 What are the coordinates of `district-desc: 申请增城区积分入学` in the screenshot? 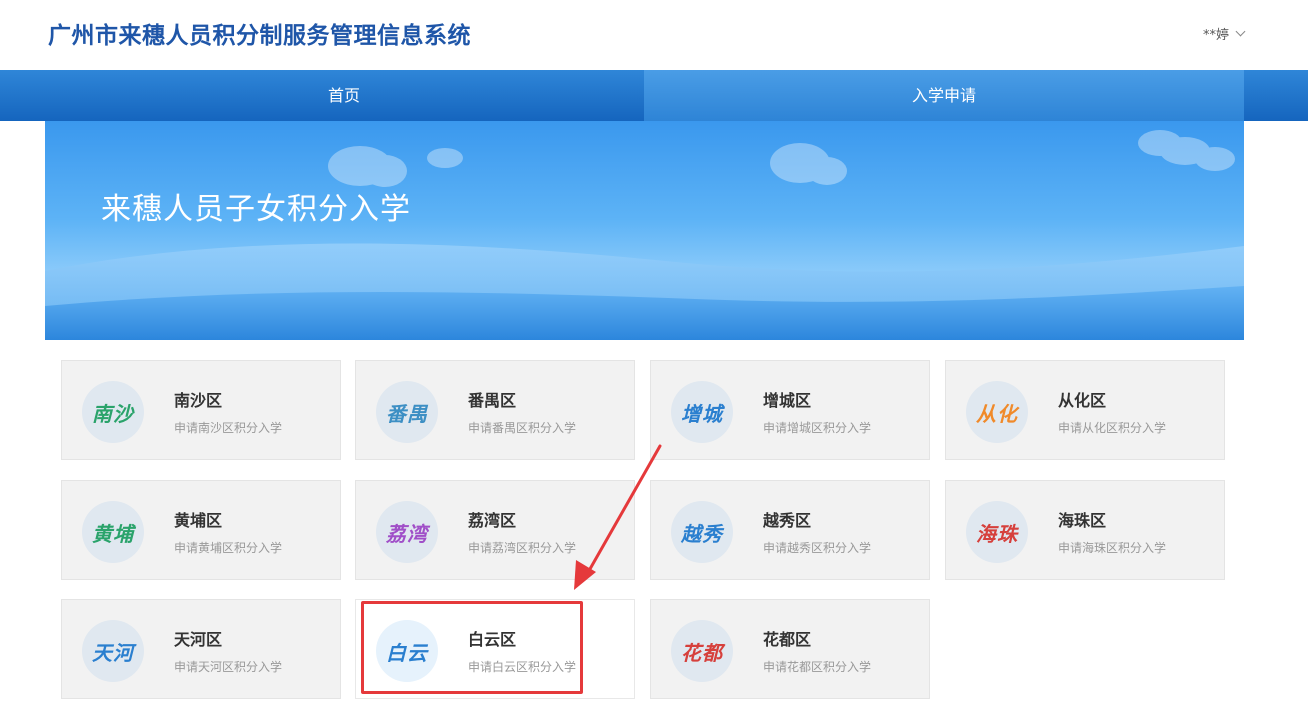 It's located at (817, 428).